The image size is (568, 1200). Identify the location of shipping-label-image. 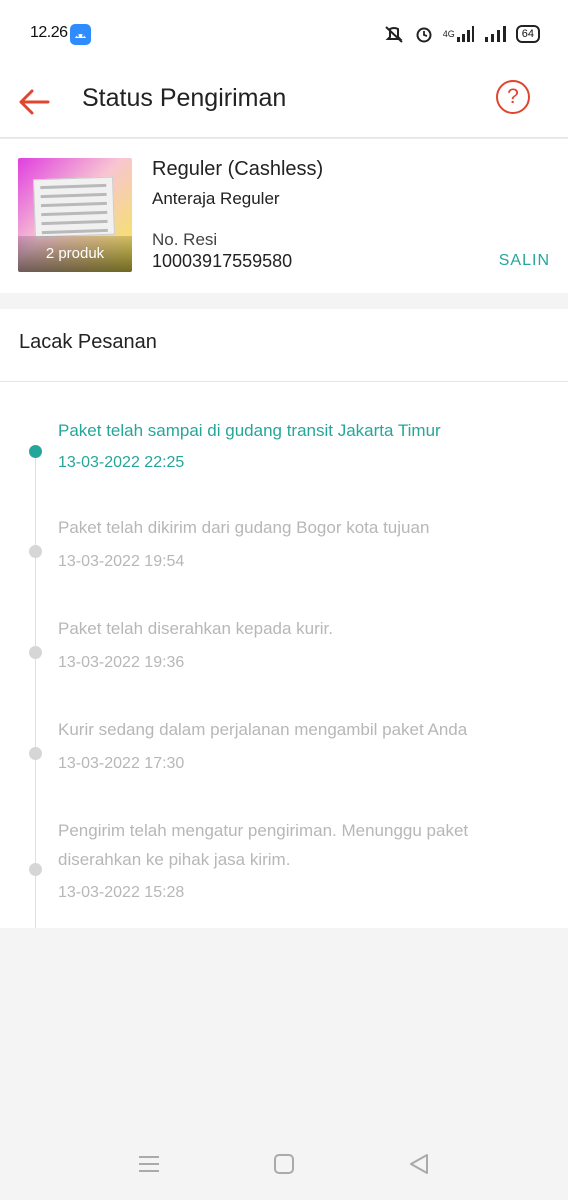
(74, 207).